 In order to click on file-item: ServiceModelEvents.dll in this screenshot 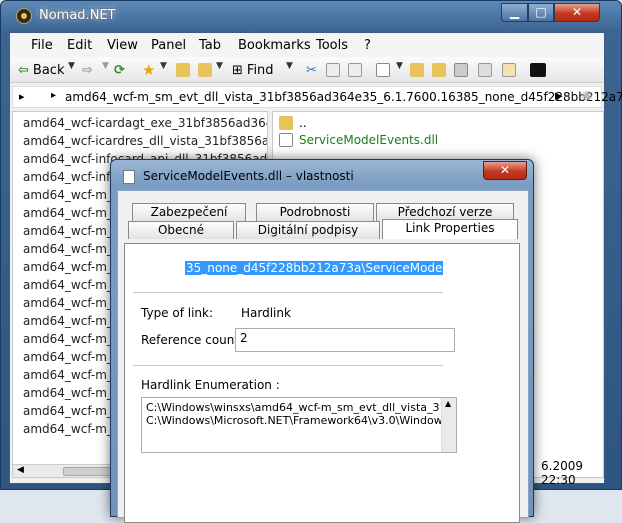, I will do `click(358, 140)`.